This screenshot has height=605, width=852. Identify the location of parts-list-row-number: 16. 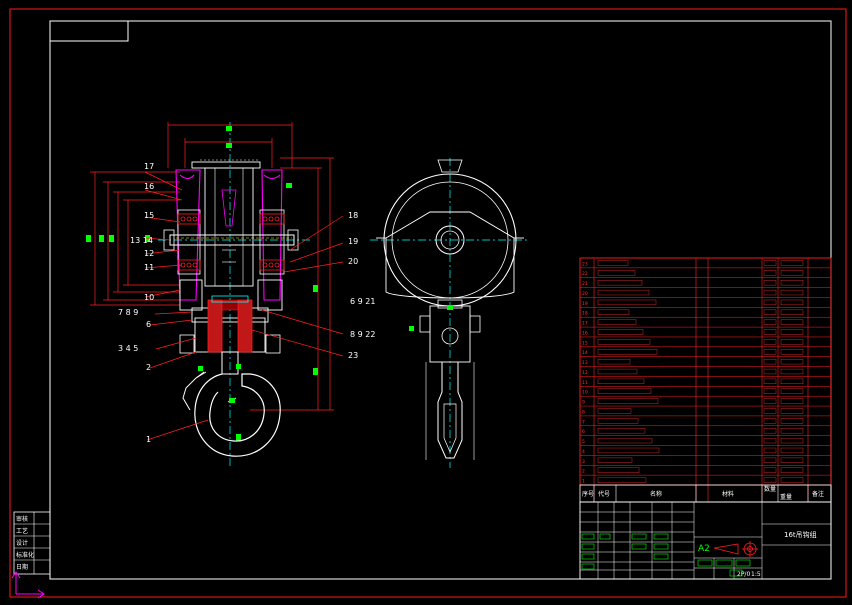
(585, 333).